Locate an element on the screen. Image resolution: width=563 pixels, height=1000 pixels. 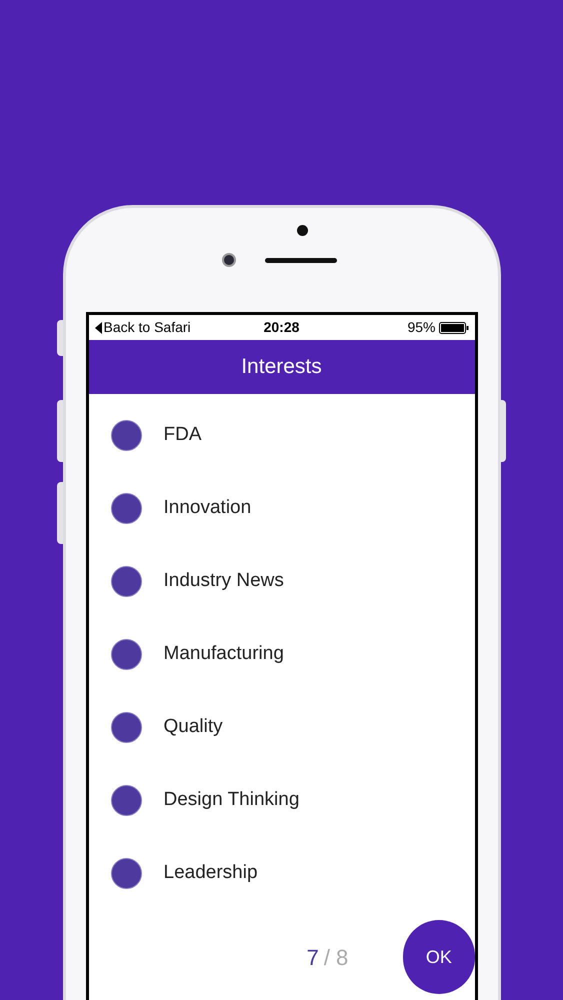
page-counter-total: / 8 is located at coordinates (336, 958).